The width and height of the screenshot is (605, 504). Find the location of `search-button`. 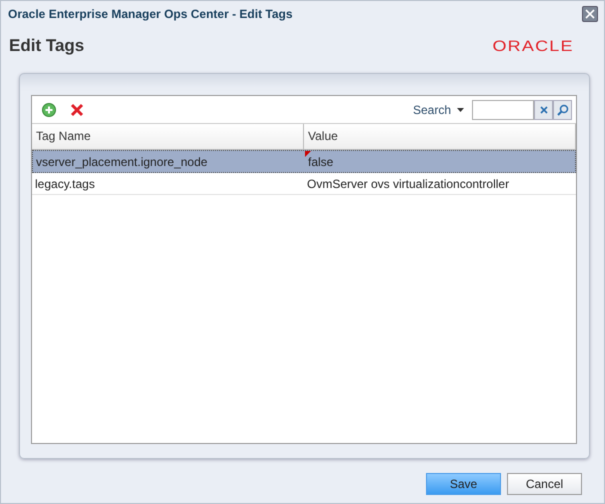

search-button is located at coordinates (562, 110).